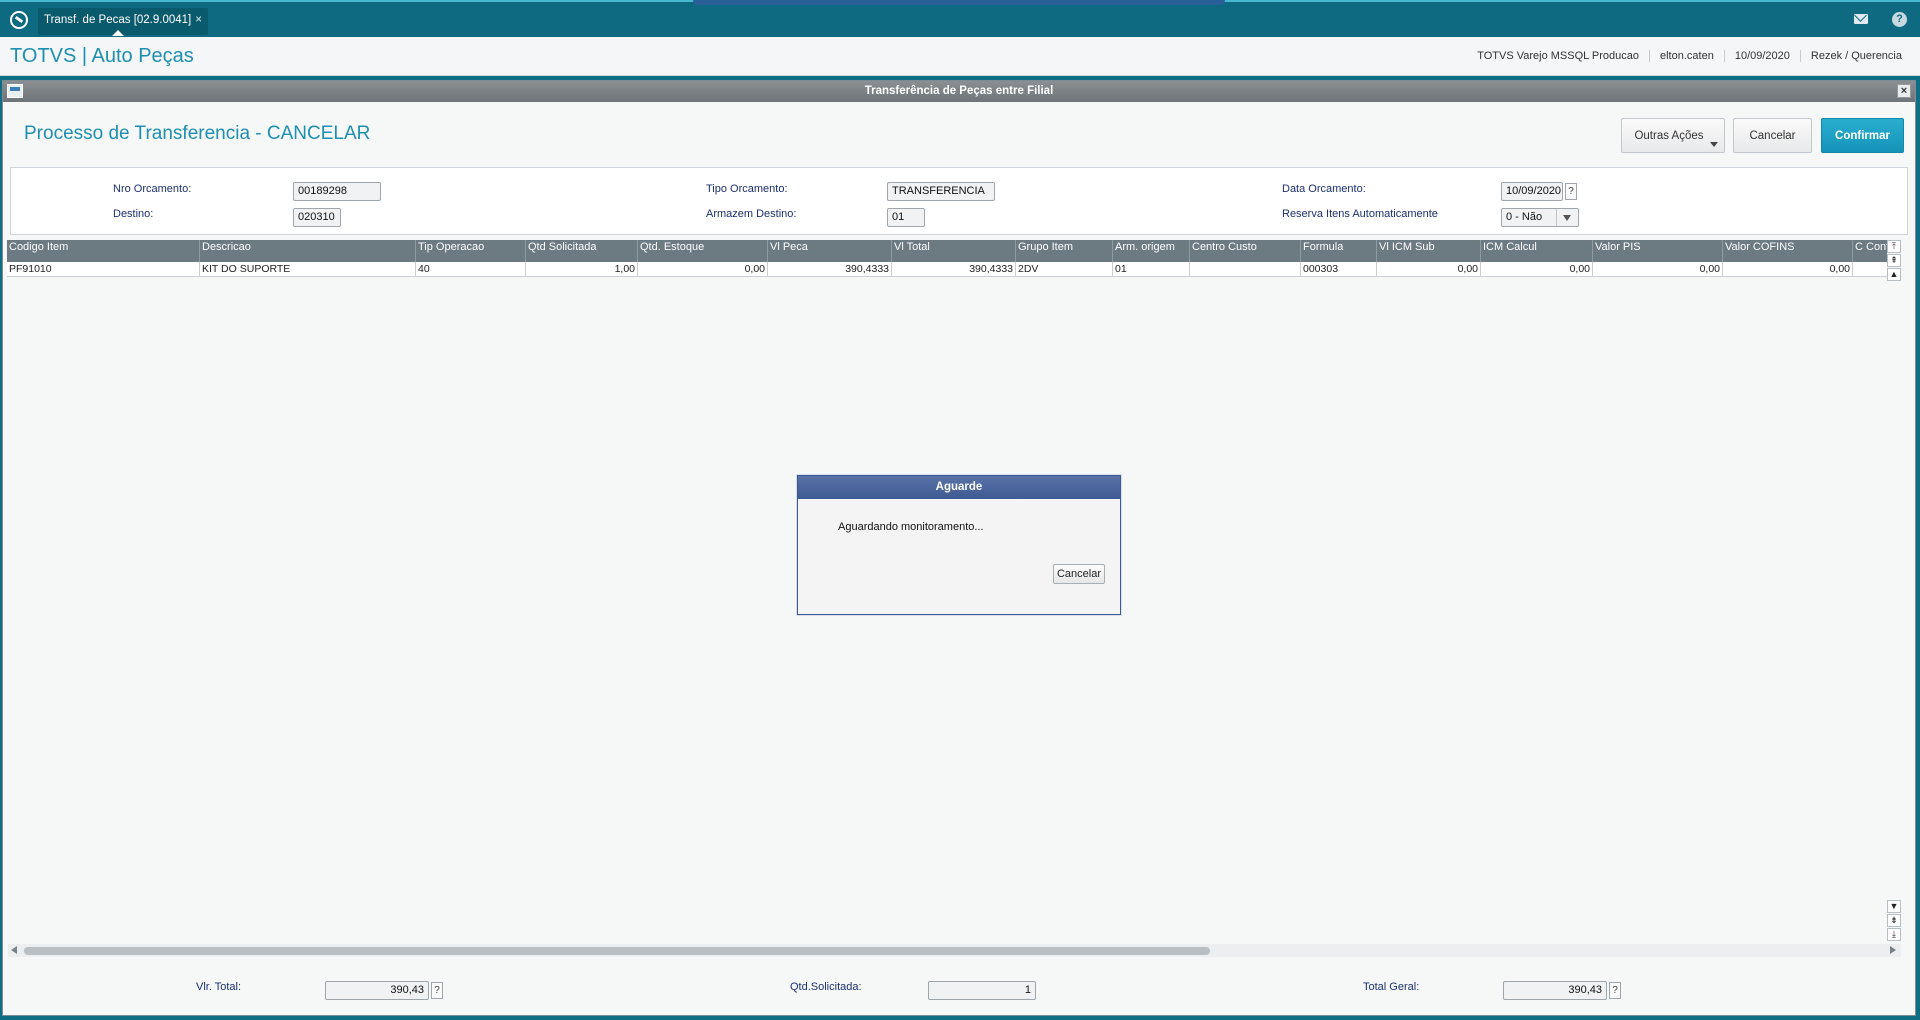 This screenshot has height=1020, width=1920. Describe the element at coordinates (1245, 251) in the screenshot. I see `column-header: Centro Custo` at that location.